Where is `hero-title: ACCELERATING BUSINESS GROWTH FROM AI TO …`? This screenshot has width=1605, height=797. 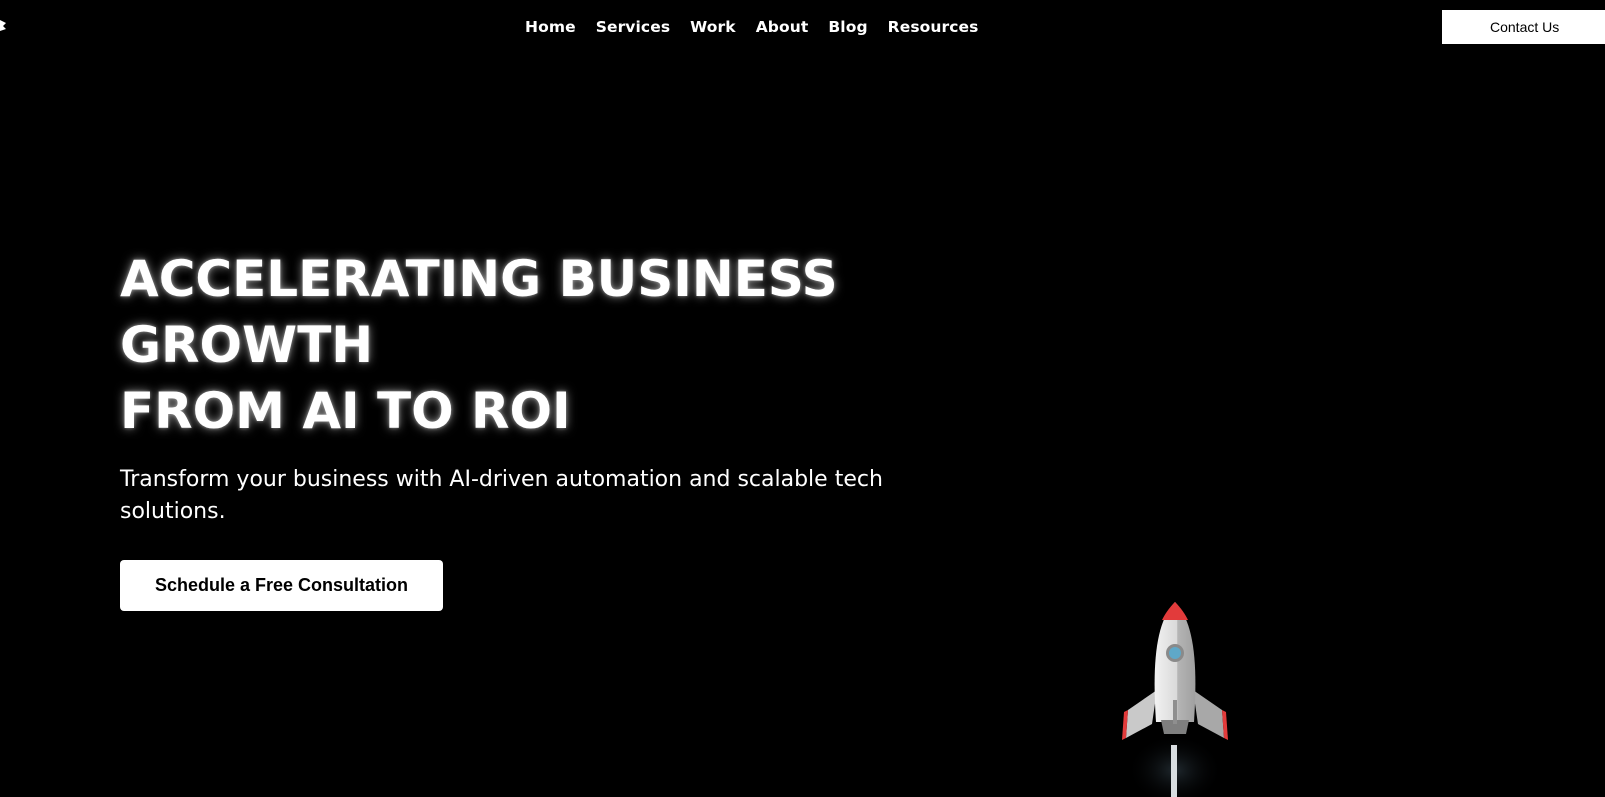
hero-title: ACCELERATING BUSINESS GROWTH FROM AI TO … is located at coordinates (530, 345).